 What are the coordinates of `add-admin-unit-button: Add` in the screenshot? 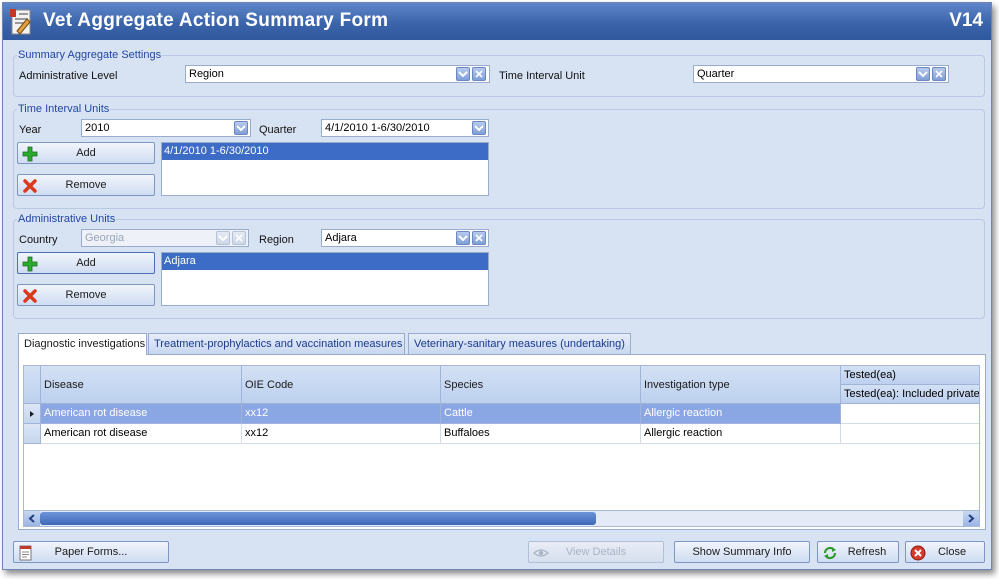 It's located at (86, 263).